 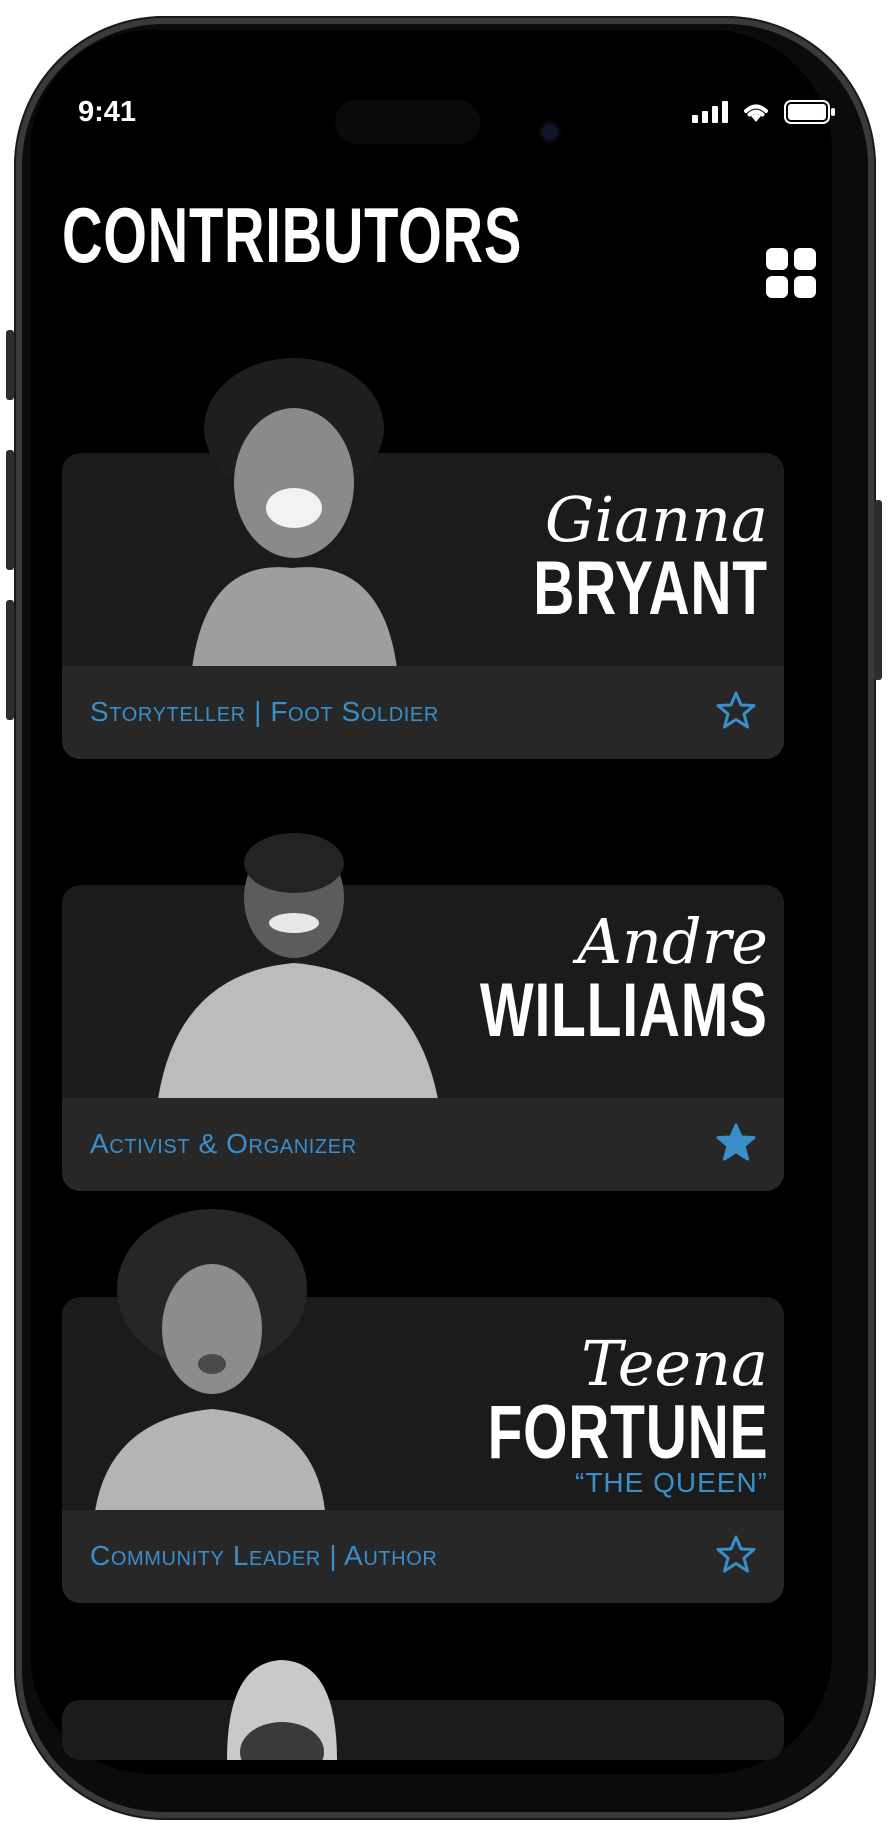 I want to click on contributor-last-name: FORTUNE, so click(x=627, y=1432).